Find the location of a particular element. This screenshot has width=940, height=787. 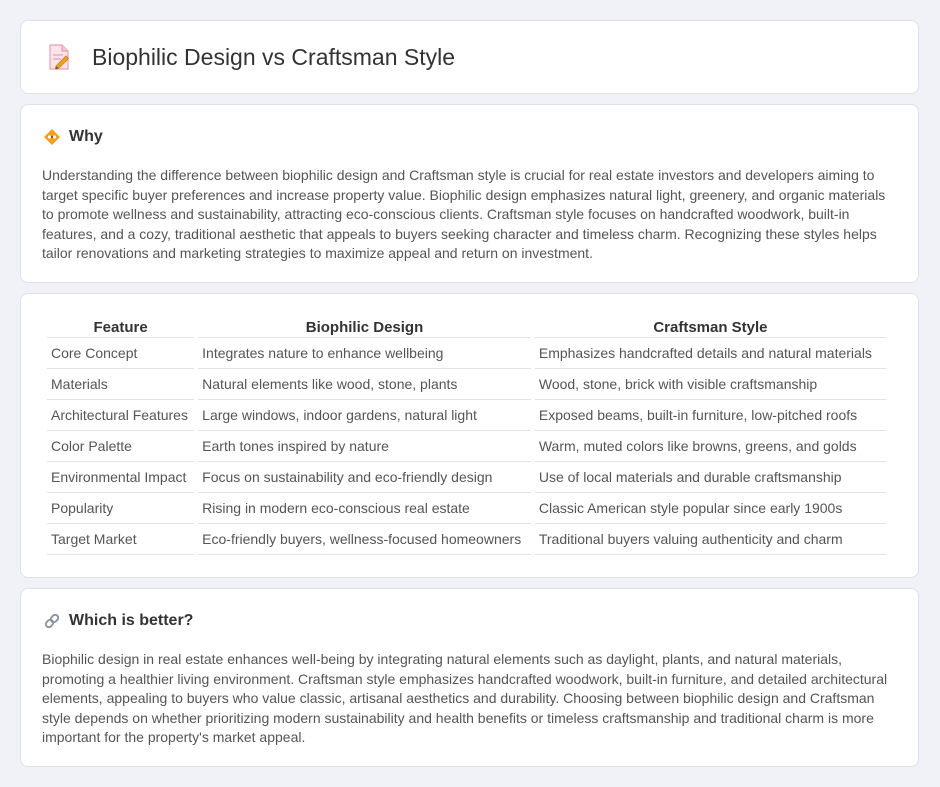

cell-feature: Target Market is located at coordinates (121, 539).